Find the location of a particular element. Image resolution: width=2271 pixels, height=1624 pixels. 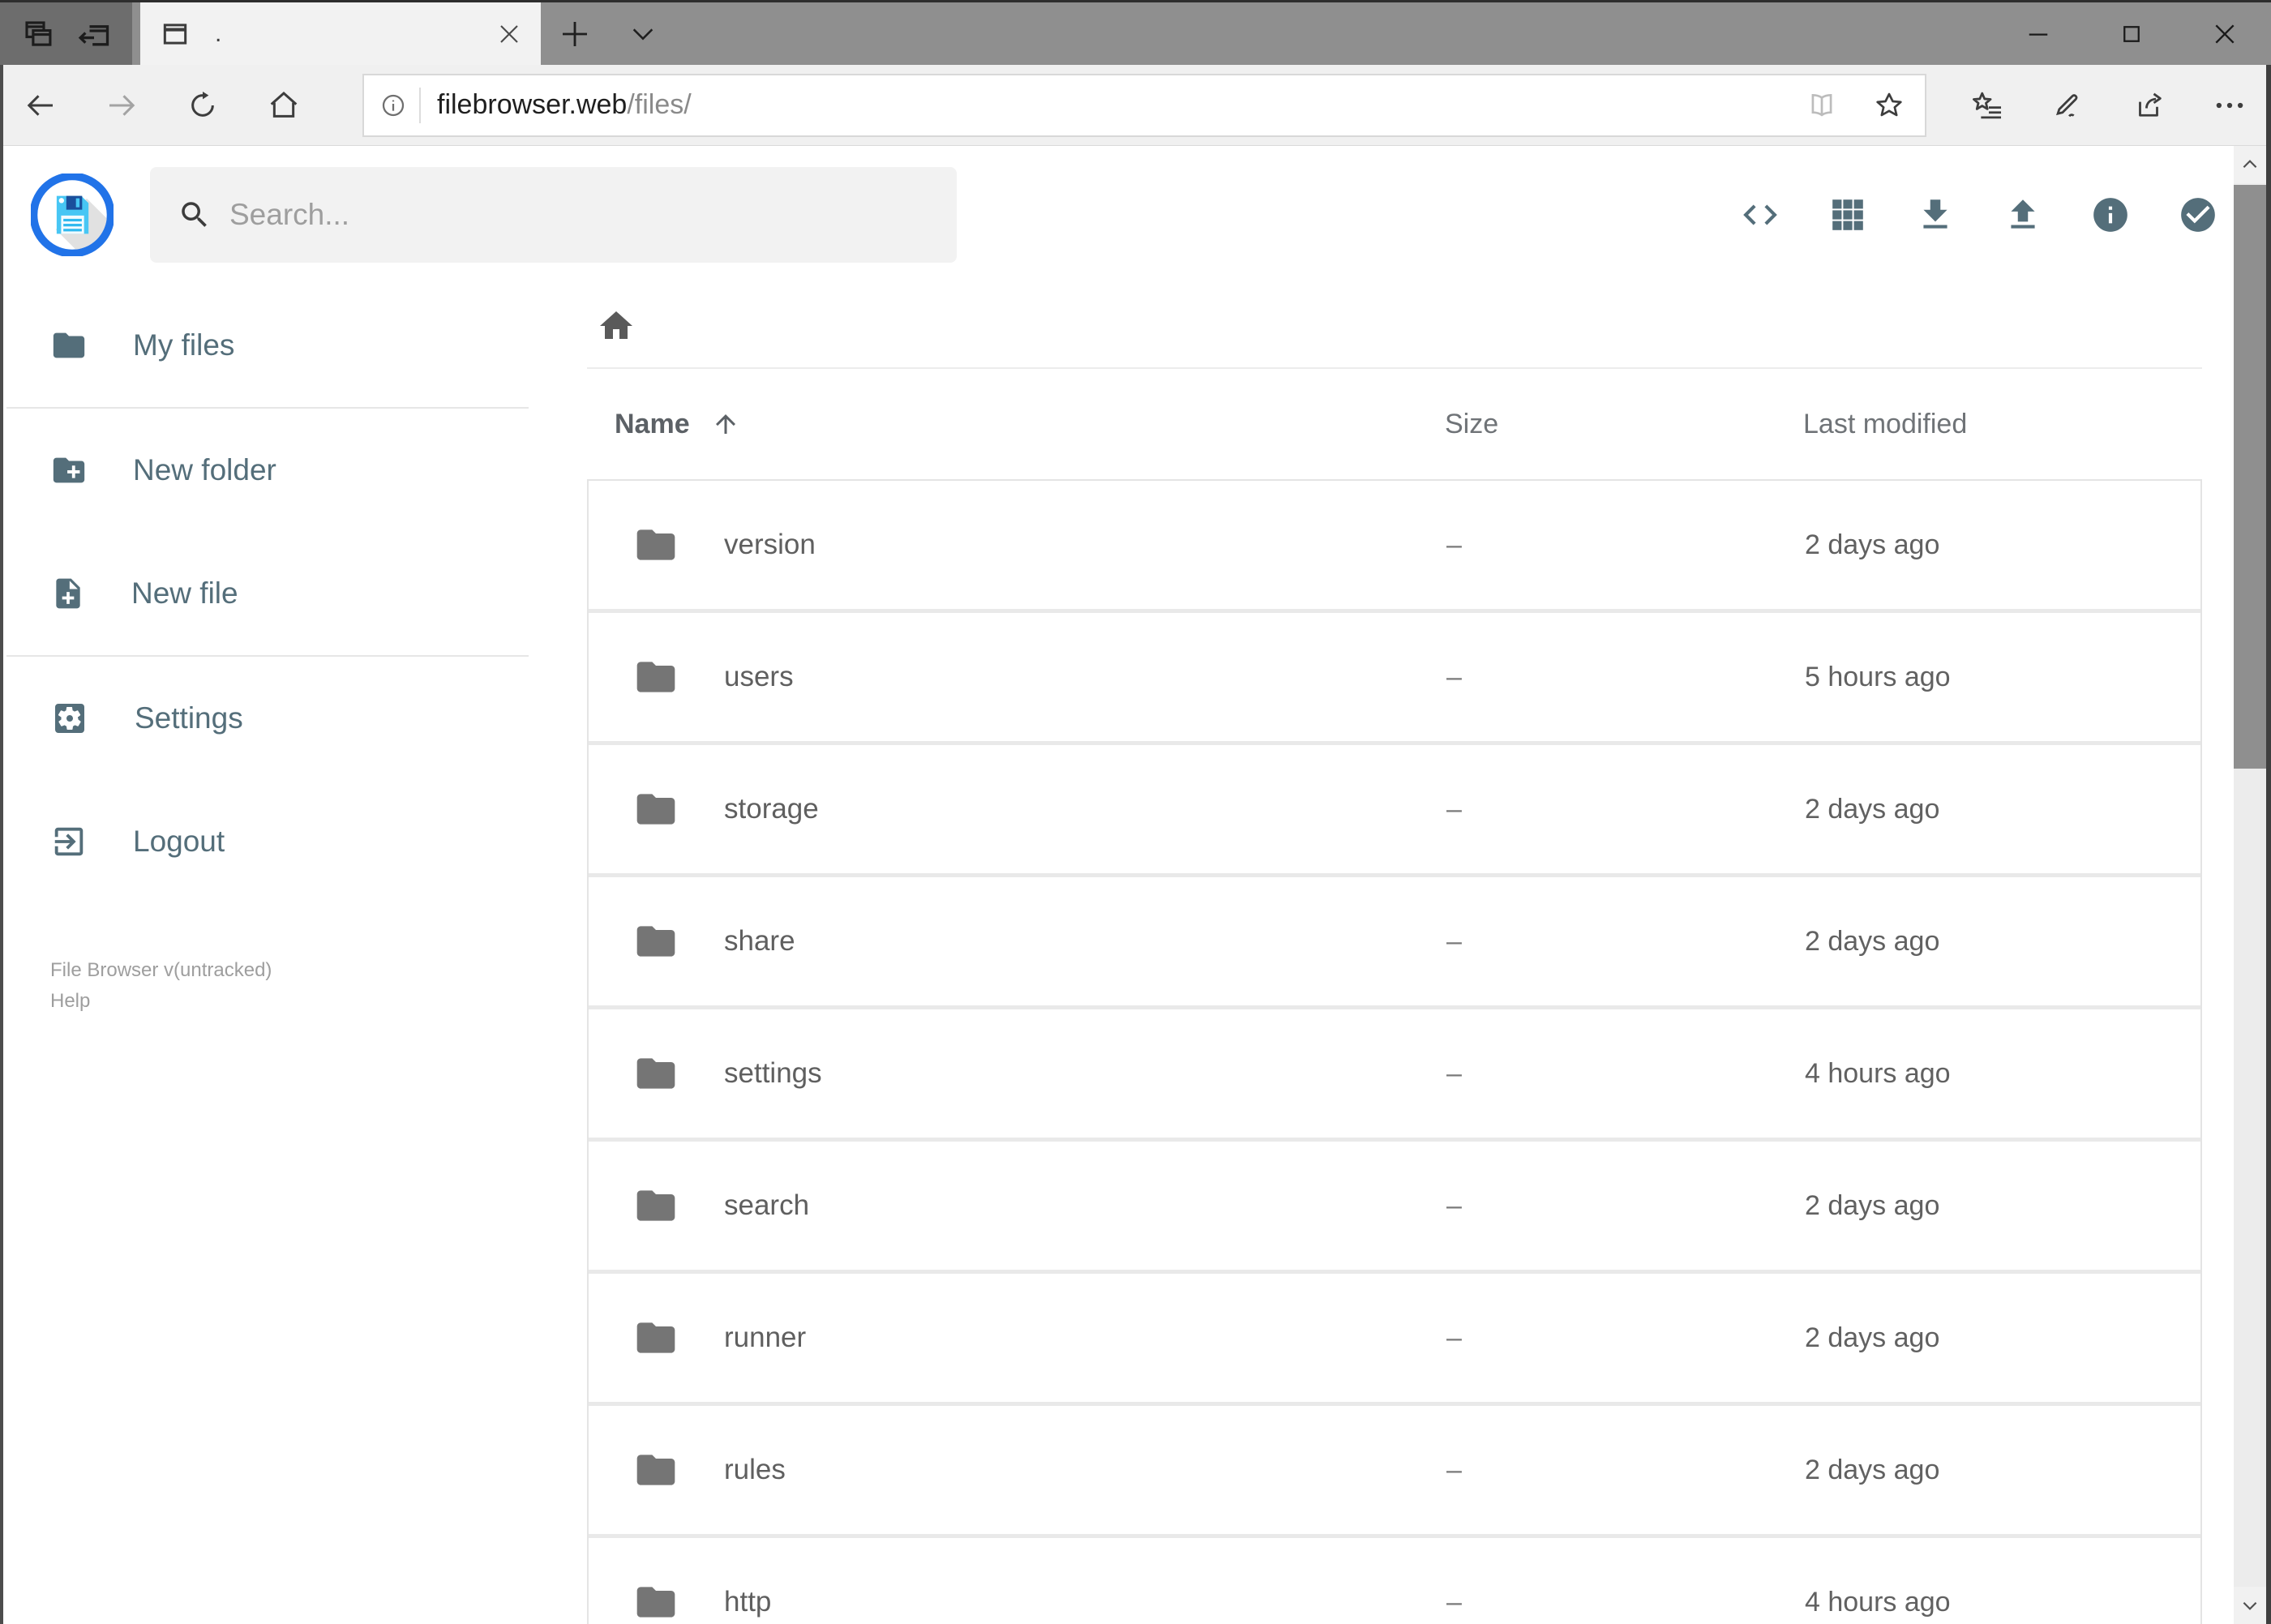

sidebar-item-my-files: My files is located at coordinates (293, 346).